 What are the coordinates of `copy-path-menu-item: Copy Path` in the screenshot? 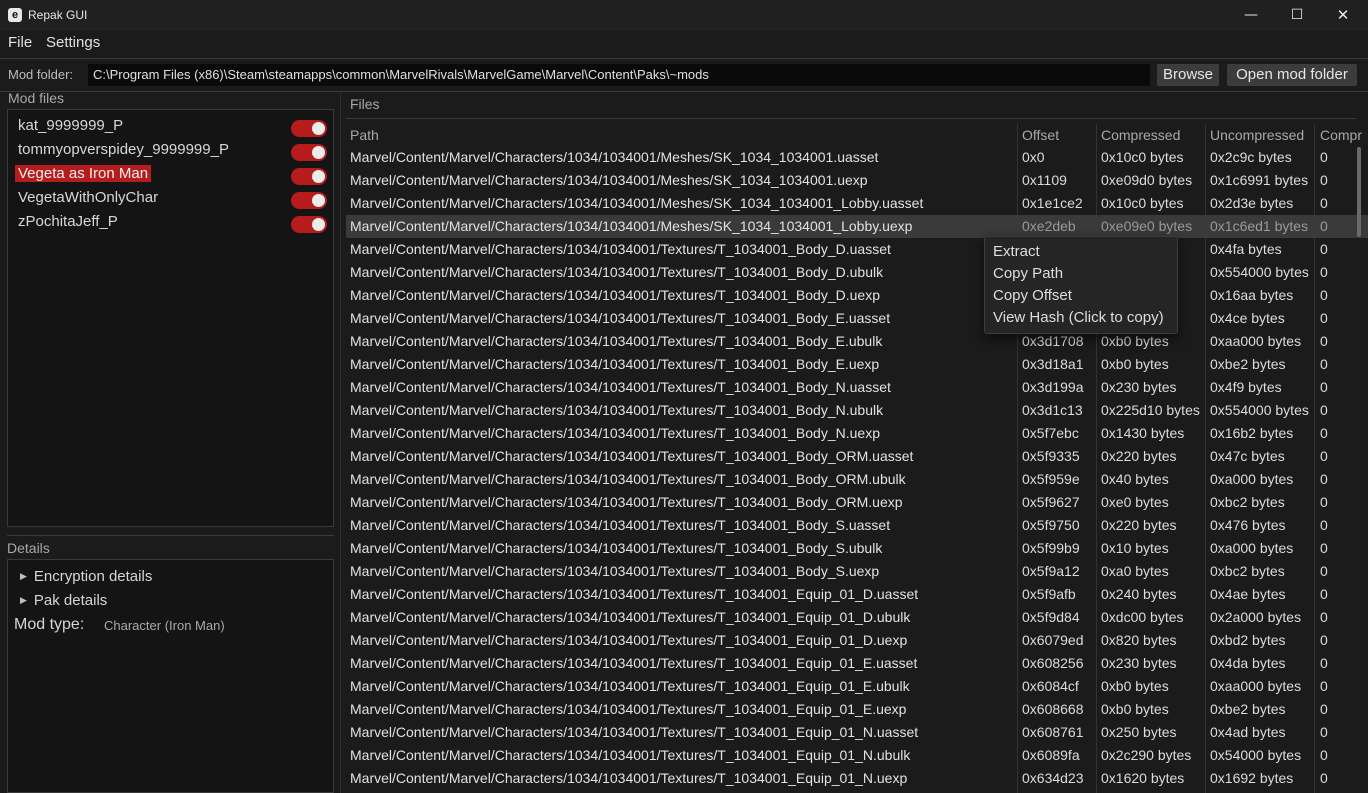 It's located at (1028, 273).